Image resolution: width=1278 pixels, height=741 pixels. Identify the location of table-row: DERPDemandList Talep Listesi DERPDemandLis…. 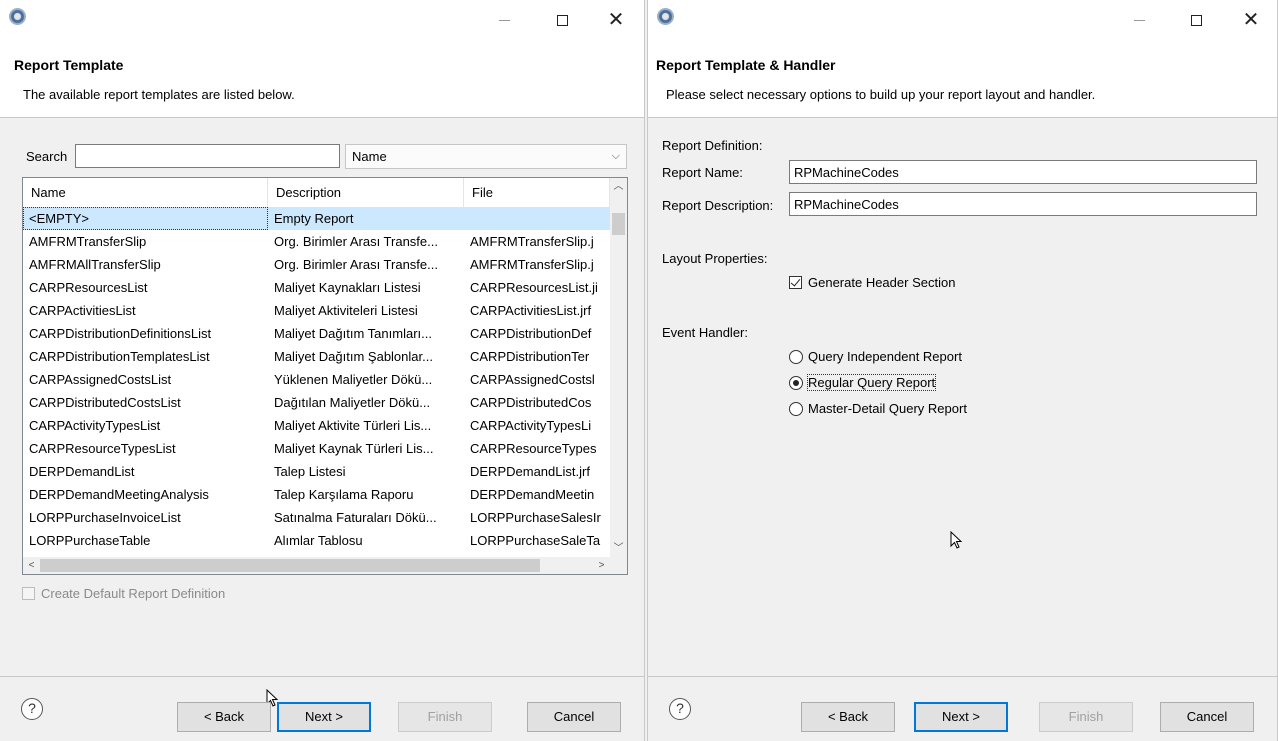
(316, 471).